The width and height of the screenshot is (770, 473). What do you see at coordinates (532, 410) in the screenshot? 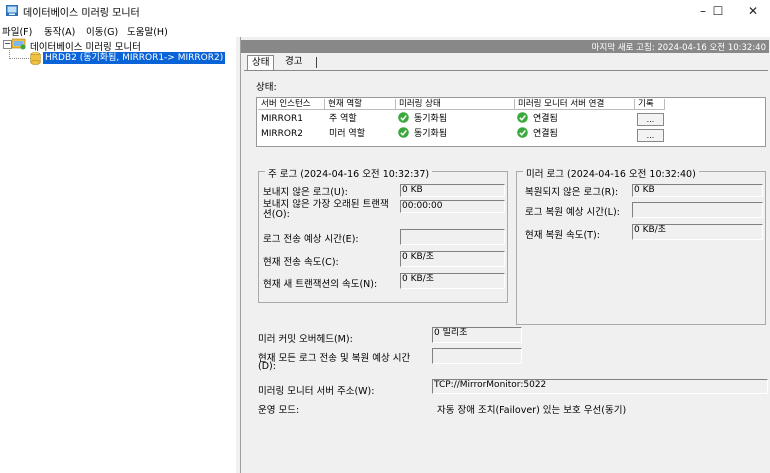
I see `operating-mode-value: 자동 장애 조치(Failover) 있는 보호 우선(동기)` at bounding box center [532, 410].